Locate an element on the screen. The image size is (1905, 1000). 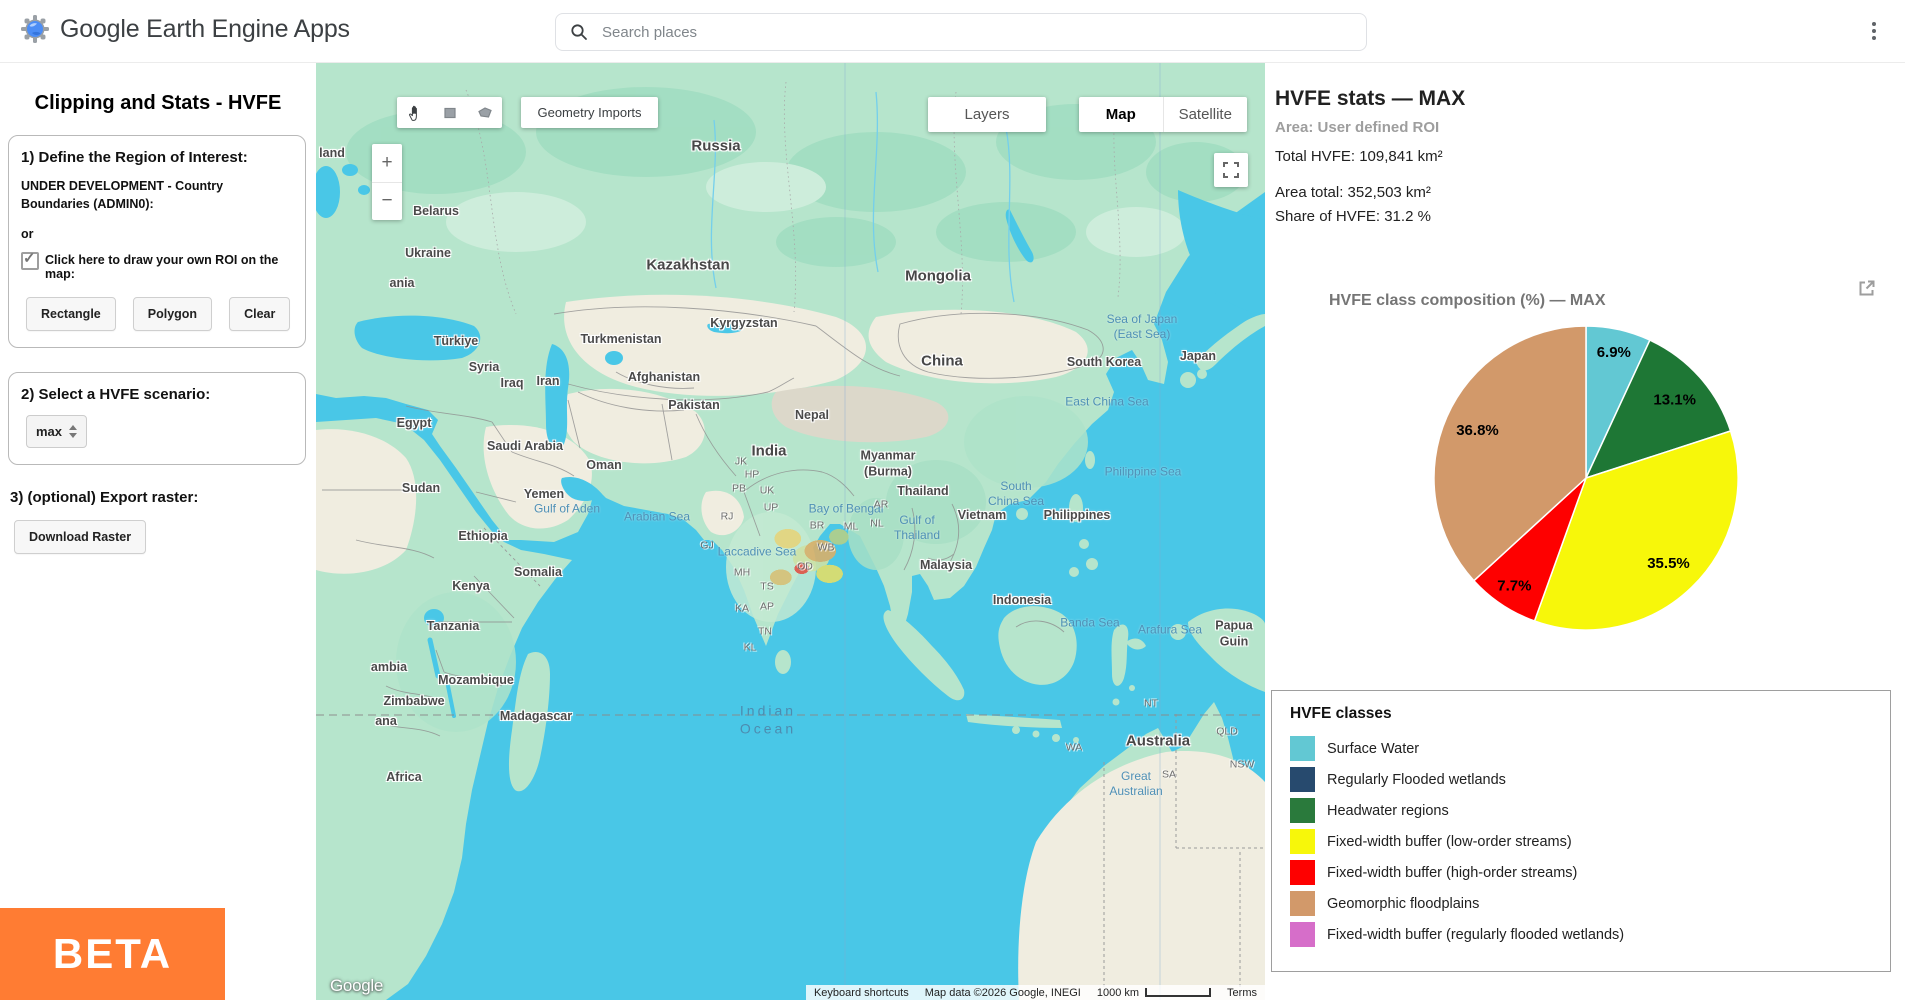
open-chart-button is located at coordinates (1868, 289).